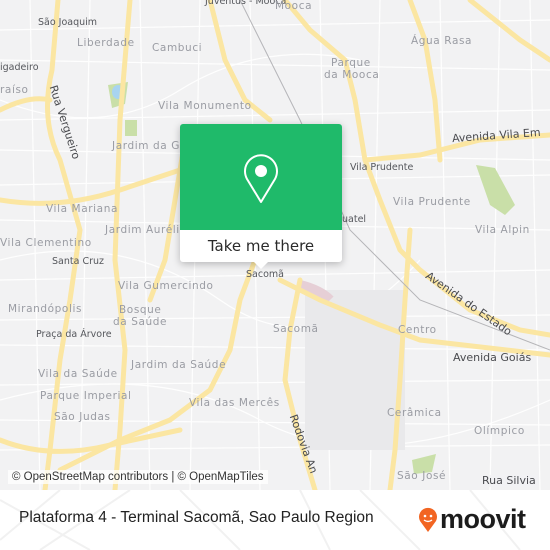 The height and width of the screenshot is (550, 550). Describe the element at coordinates (86, 396) in the screenshot. I see `map-label: Parque Imperial` at that location.